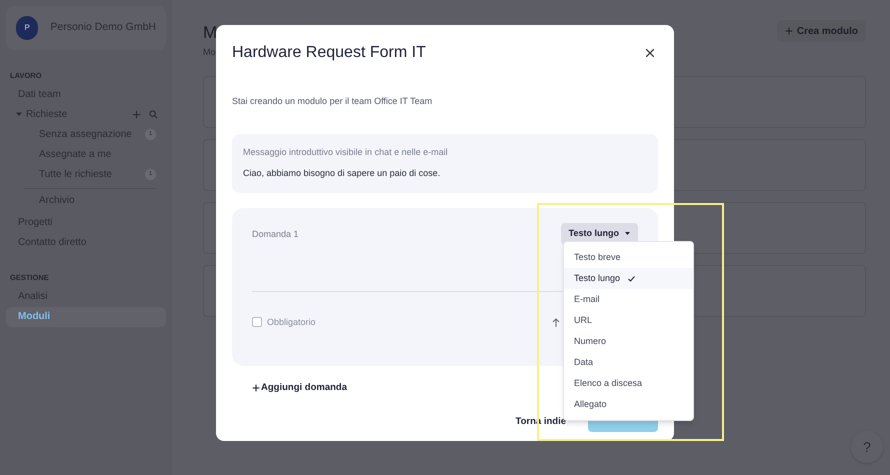 This screenshot has height=475, width=890. I want to click on page-title: M, so click(210, 33).